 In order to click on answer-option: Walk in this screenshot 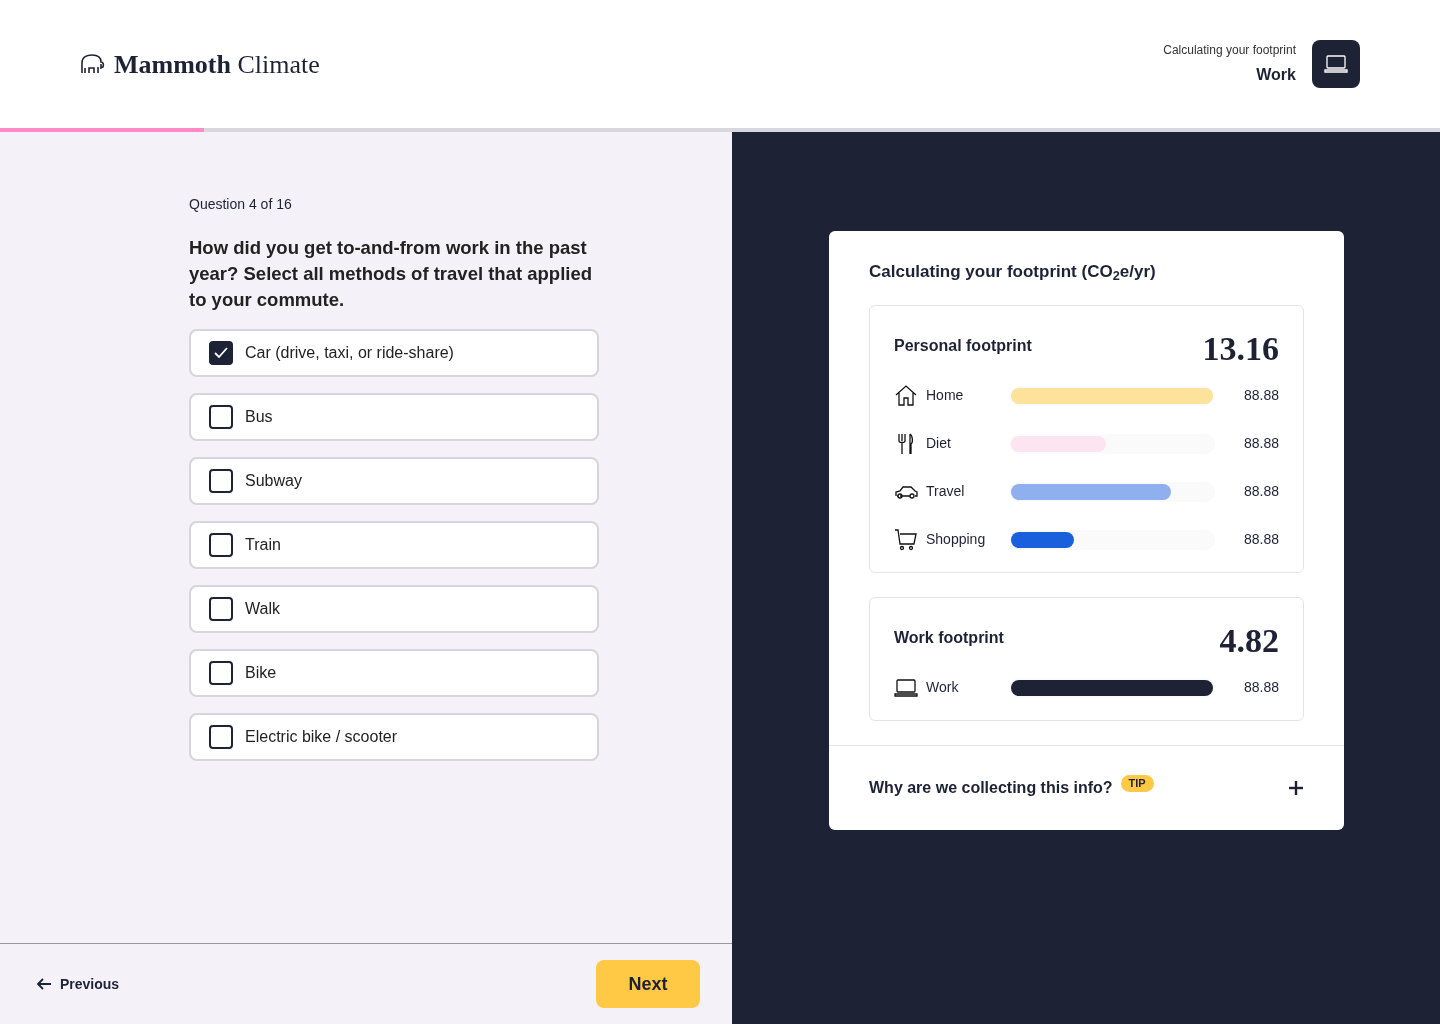, I will do `click(394, 609)`.